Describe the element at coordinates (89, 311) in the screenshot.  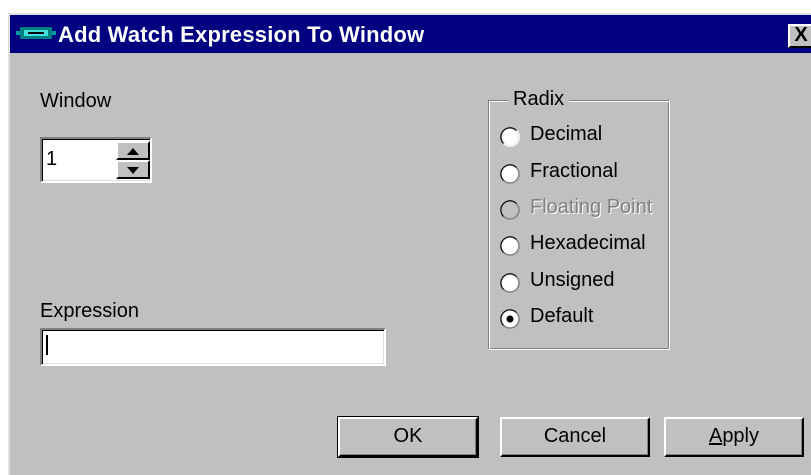
I see `expression-label: Expression` at that location.